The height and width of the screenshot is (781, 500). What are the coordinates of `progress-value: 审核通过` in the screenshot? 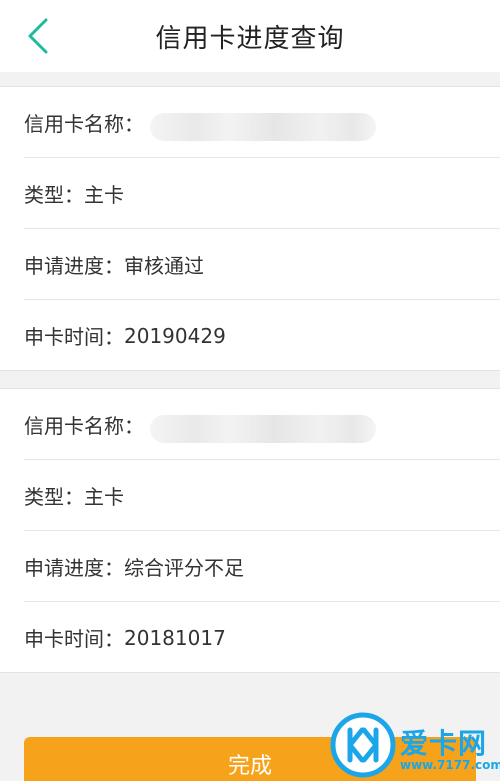 It's located at (164, 265).